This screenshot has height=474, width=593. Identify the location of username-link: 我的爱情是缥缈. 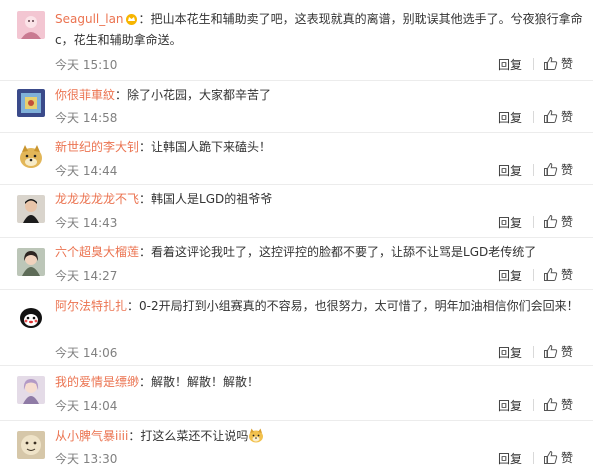
(97, 382).